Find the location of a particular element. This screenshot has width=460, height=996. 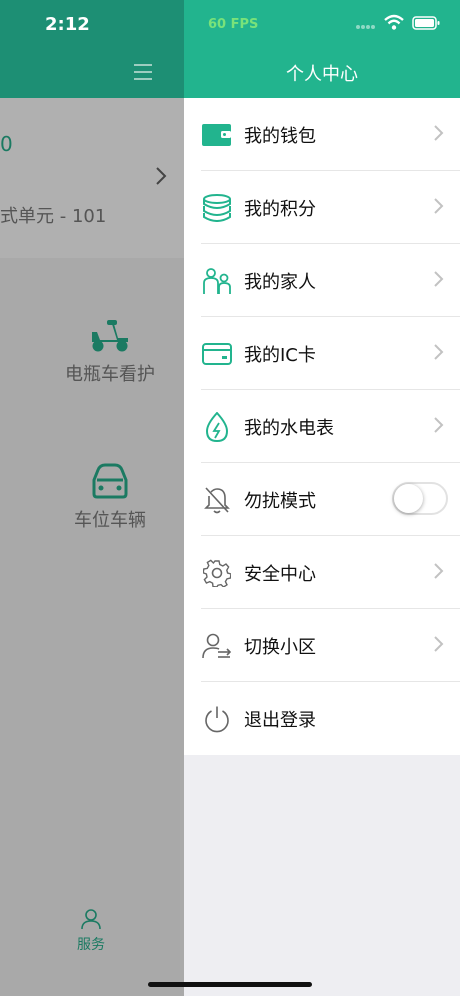

menu-item-family: 我的家人 is located at coordinates (322, 280).